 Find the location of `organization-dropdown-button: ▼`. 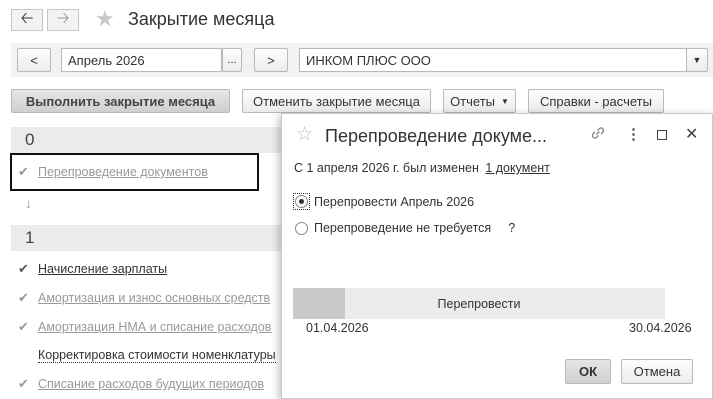

organization-dropdown-button: ▼ is located at coordinates (697, 60).